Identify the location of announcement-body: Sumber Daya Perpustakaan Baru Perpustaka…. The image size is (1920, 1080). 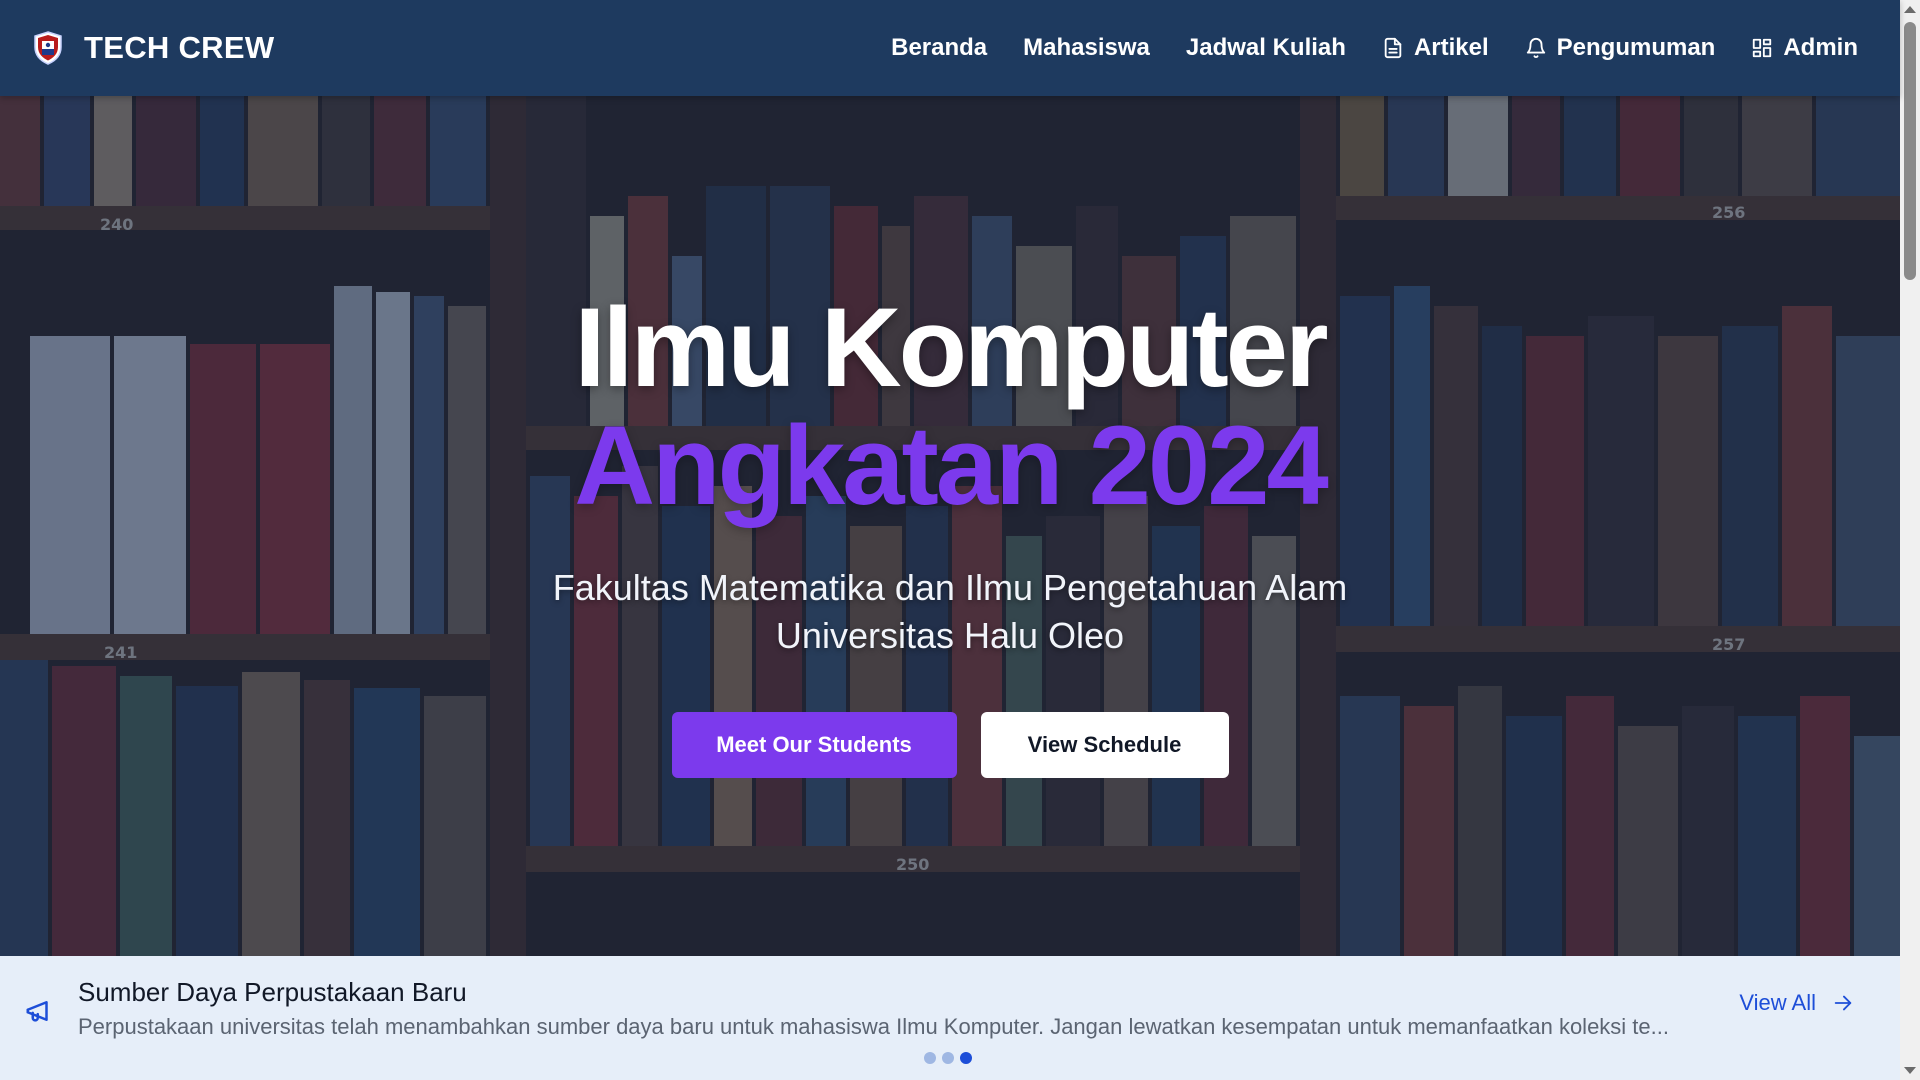
(888, 1009).